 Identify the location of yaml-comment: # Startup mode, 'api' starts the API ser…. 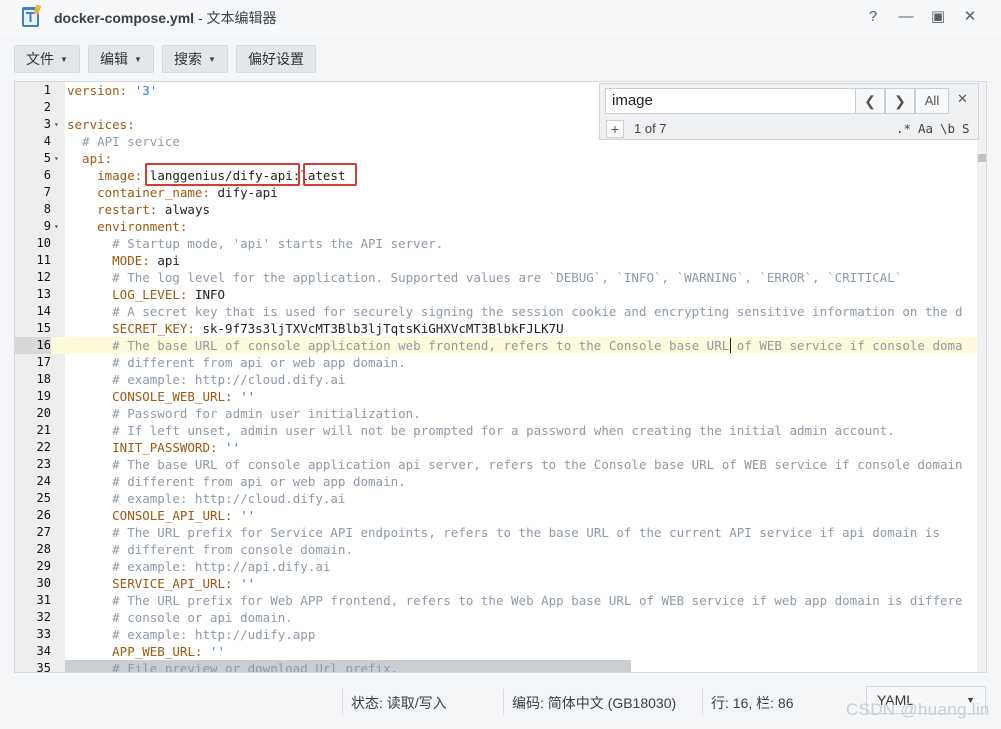
(255, 243).